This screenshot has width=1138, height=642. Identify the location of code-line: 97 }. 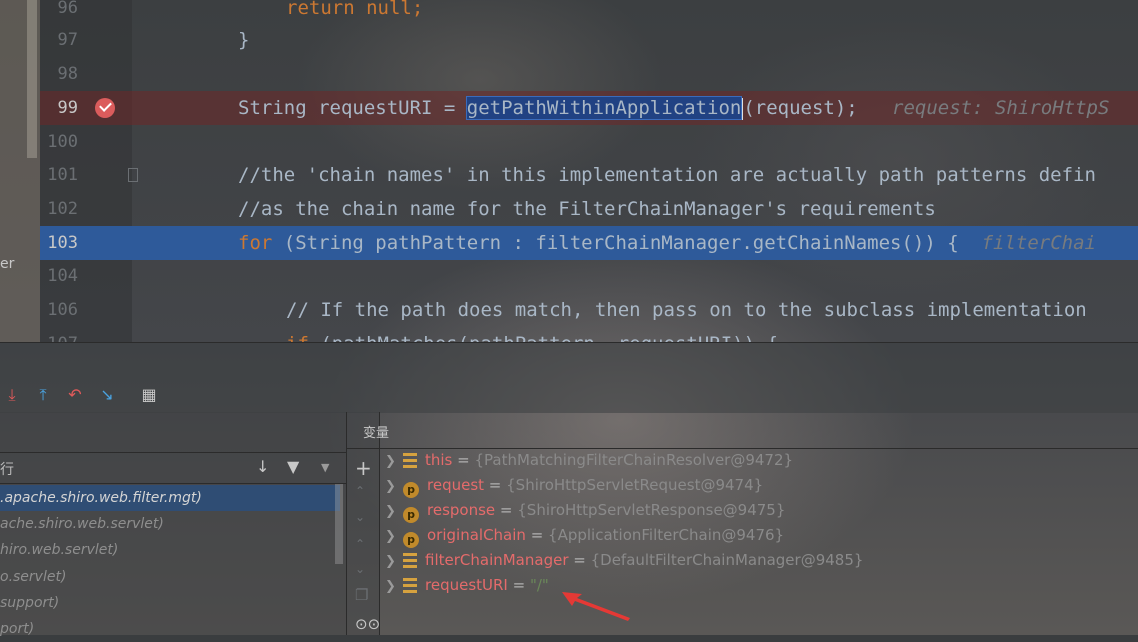
(589, 40).